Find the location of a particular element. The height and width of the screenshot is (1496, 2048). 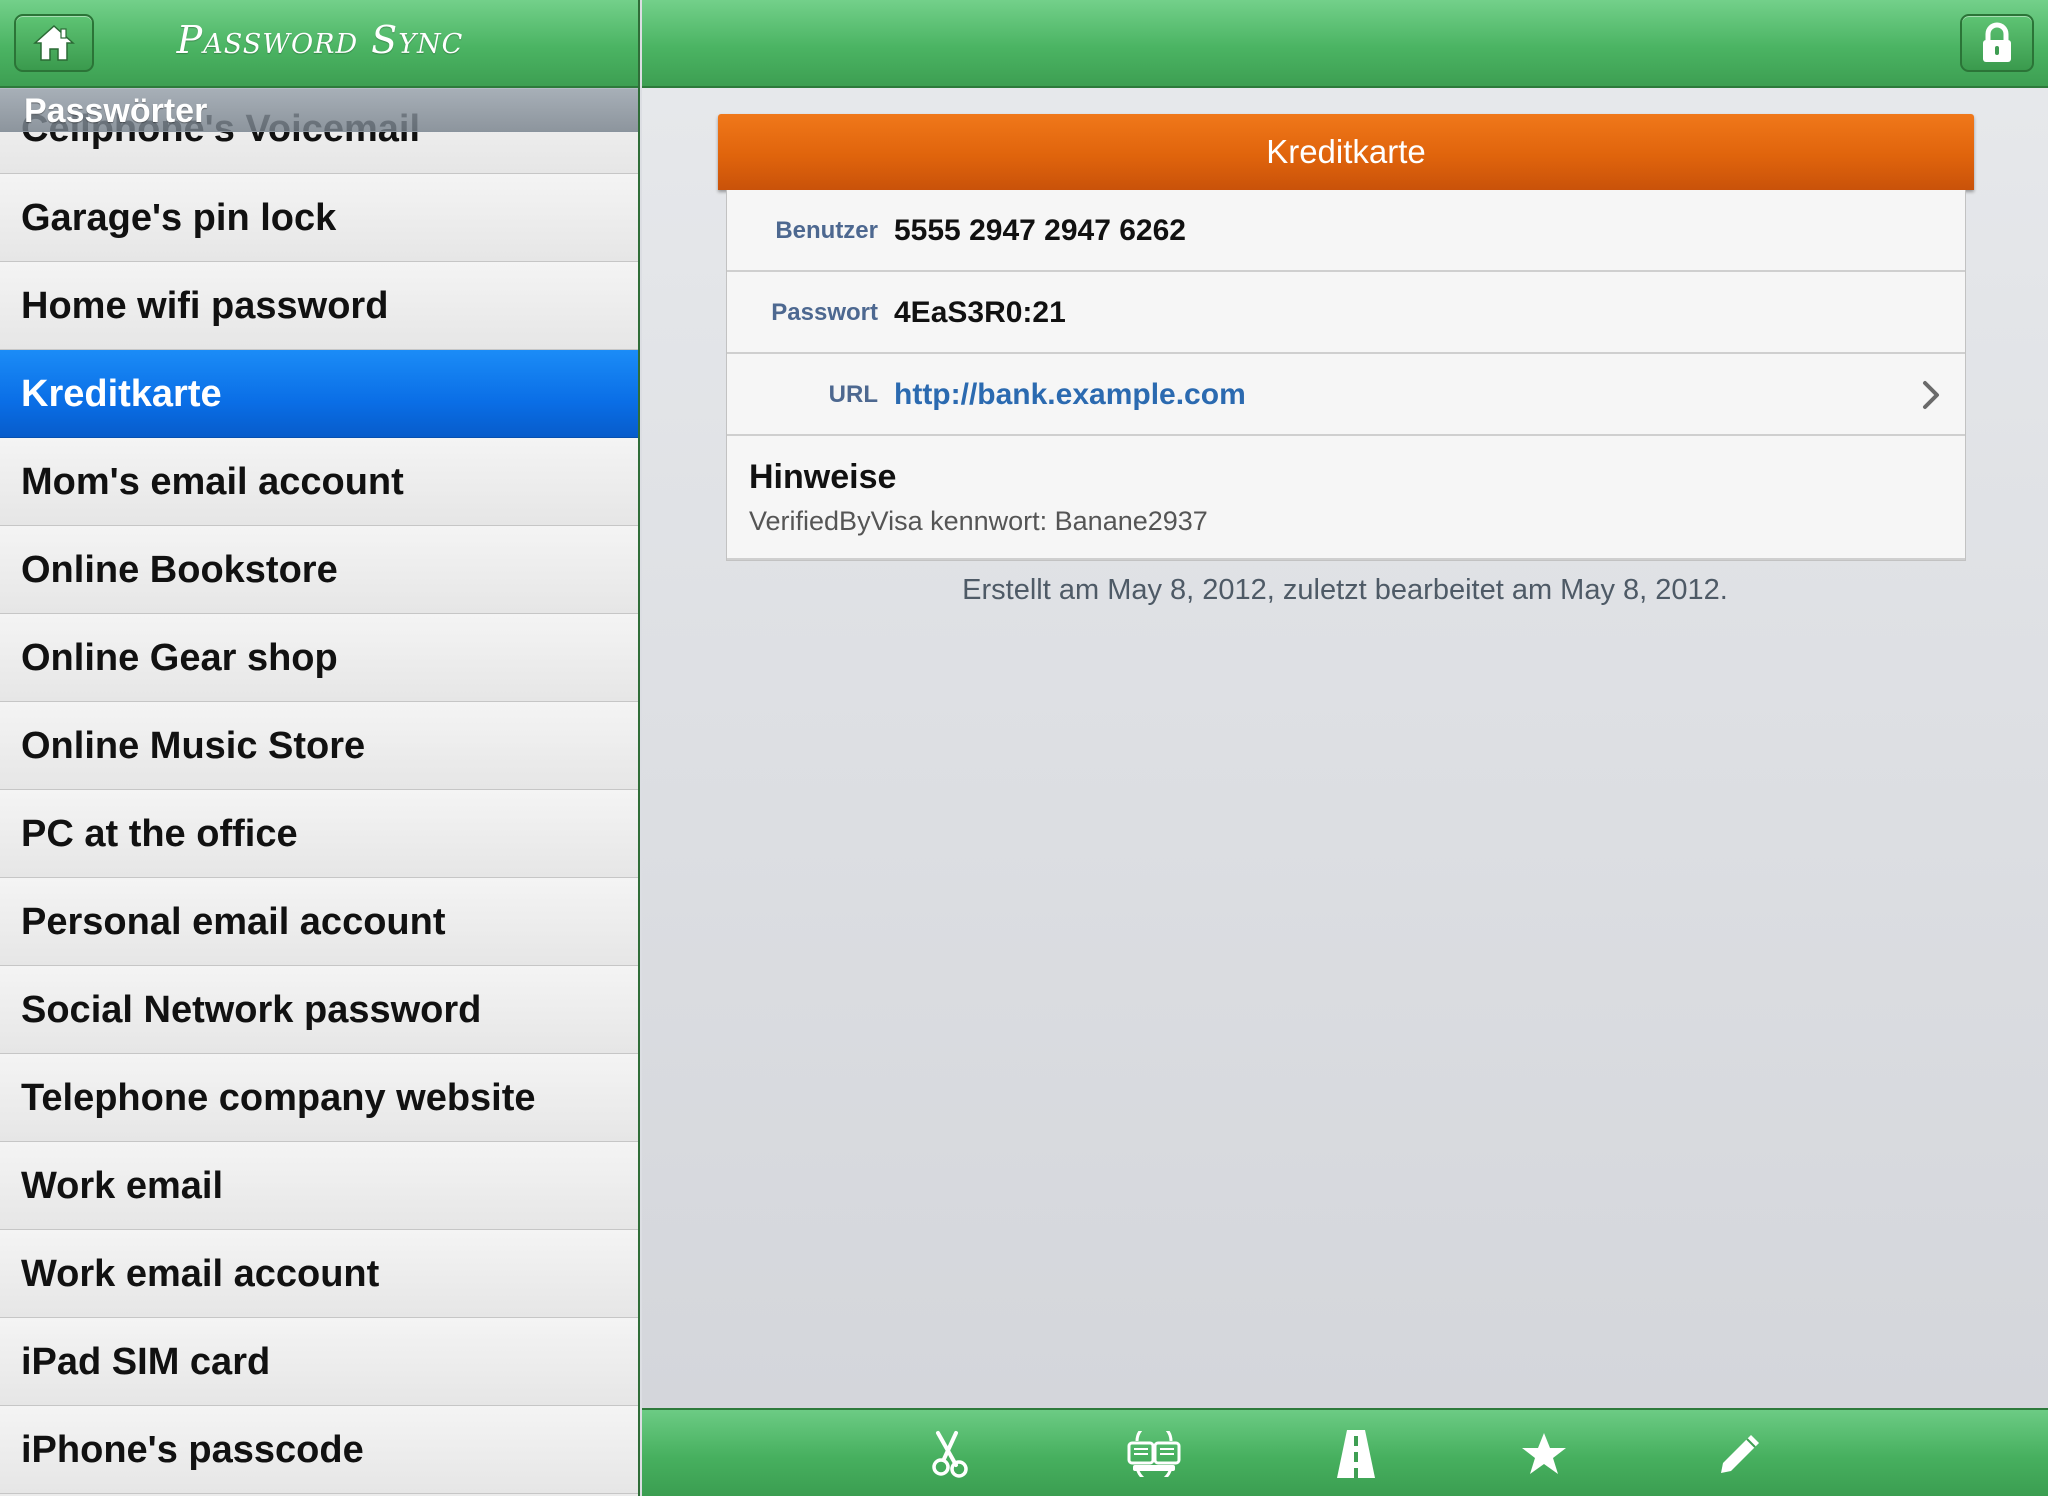

star-icon is located at coordinates (1544, 1453).